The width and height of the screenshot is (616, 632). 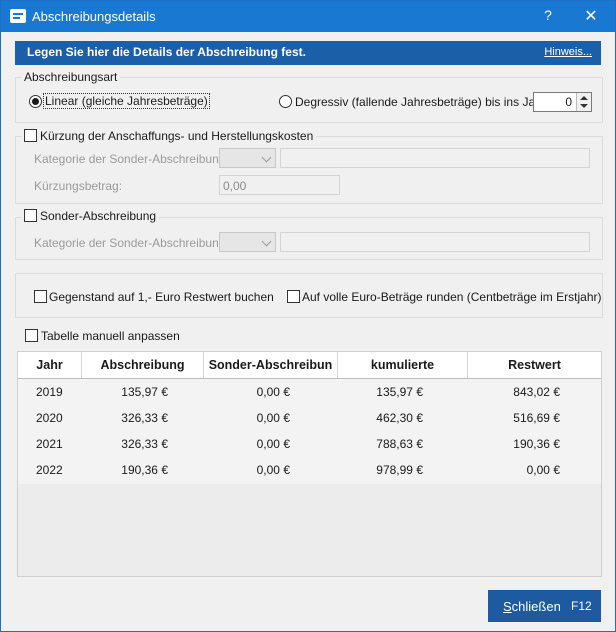 I want to click on table-row: 2019 135,97 € 0,00 € 135,97 € 843,02 €, so click(x=309, y=392).